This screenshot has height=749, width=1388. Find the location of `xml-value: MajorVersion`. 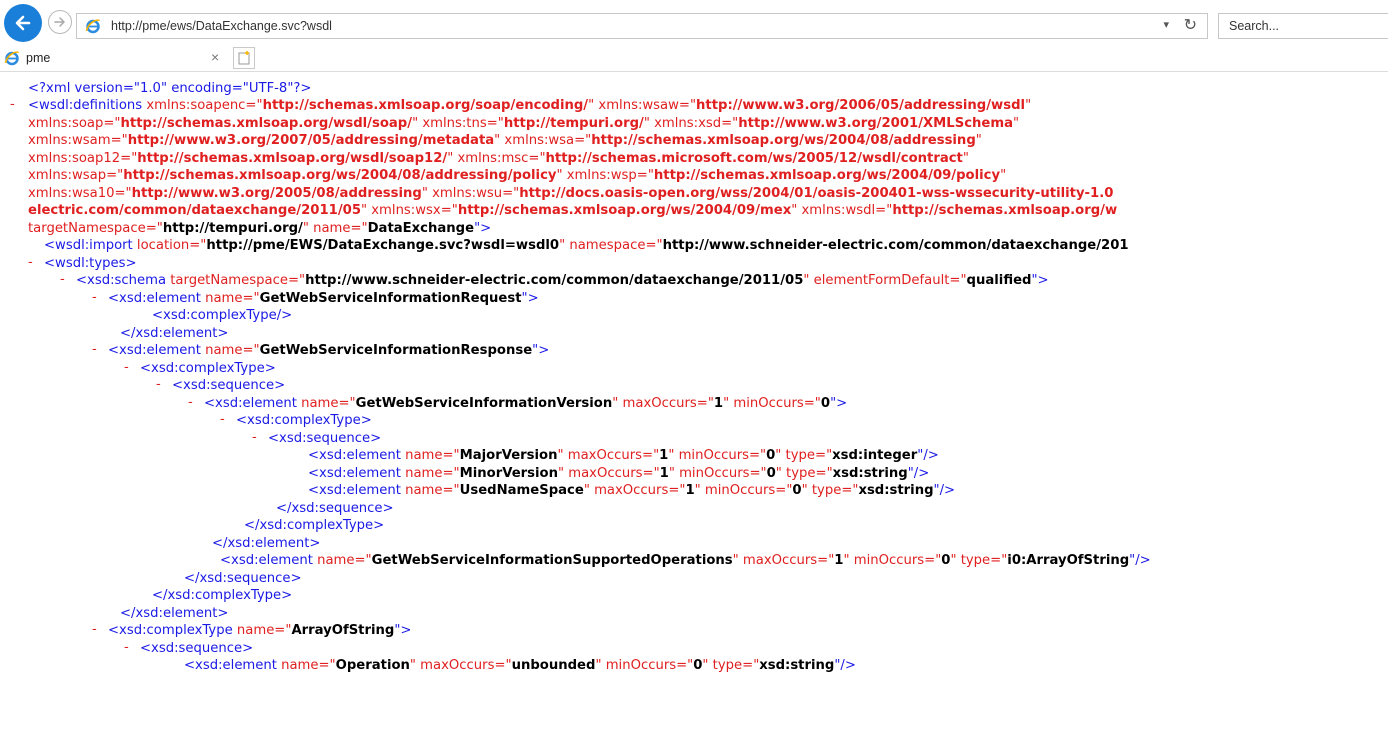

xml-value: MajorVersion is located at coordinates (508, 455).